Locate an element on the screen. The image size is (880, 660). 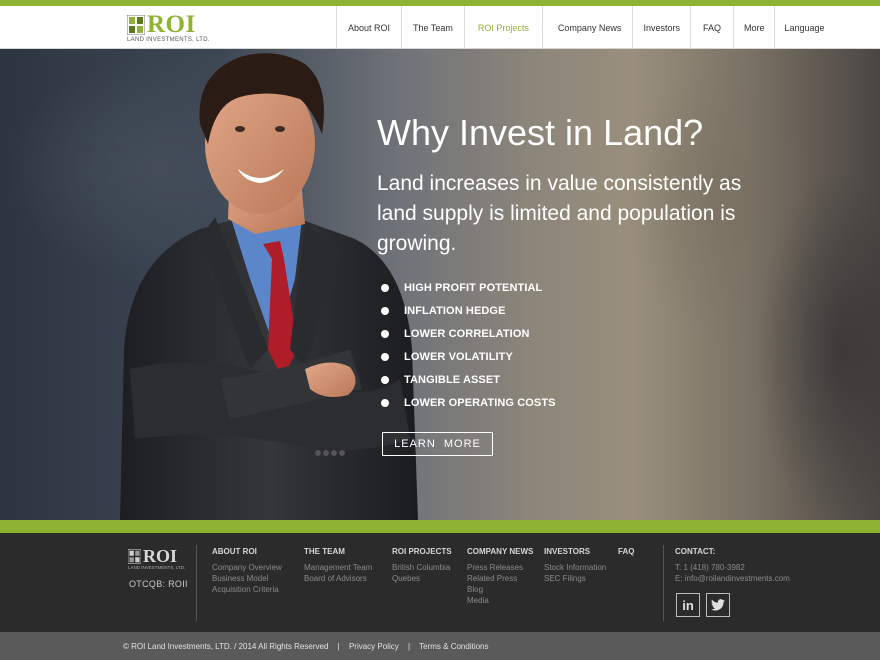
footer-link: SEC Filings is located at coordinates (575, 578).